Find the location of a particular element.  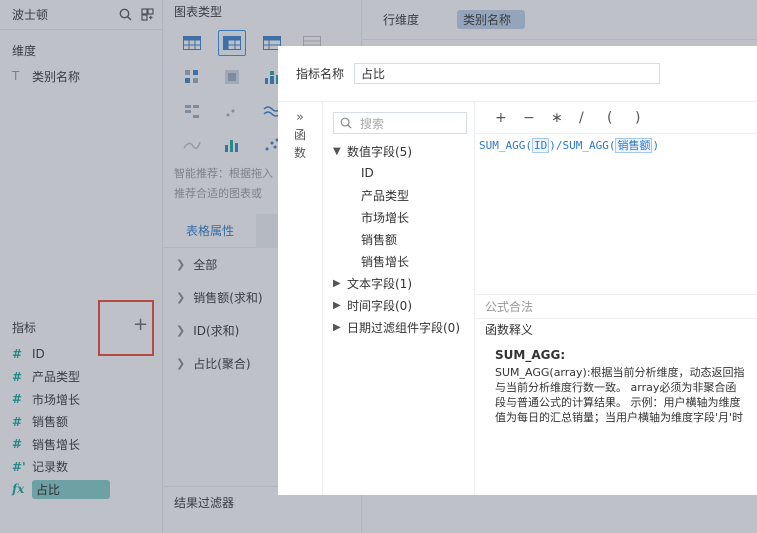

tree-leaf-label: 销售增长 is located at coordinates (385, 261).